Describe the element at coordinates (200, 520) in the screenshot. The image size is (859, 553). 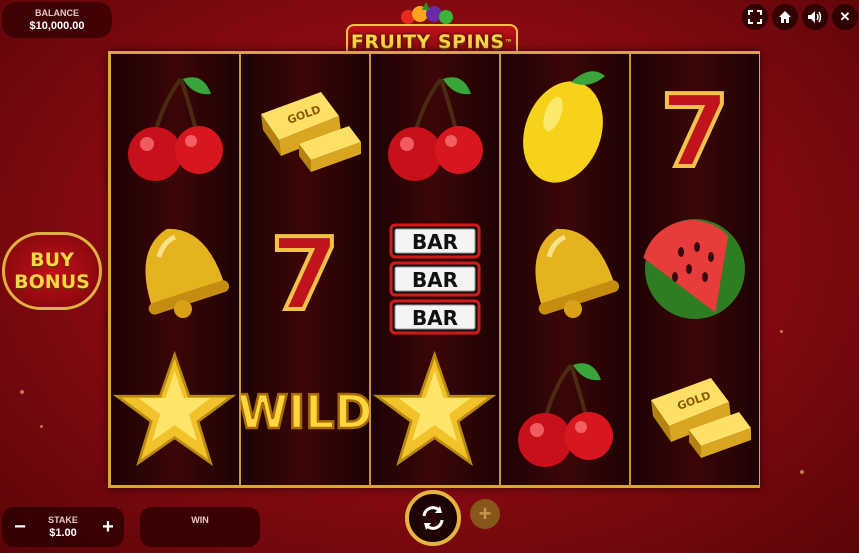
I see `win-label: WIN` at that location.